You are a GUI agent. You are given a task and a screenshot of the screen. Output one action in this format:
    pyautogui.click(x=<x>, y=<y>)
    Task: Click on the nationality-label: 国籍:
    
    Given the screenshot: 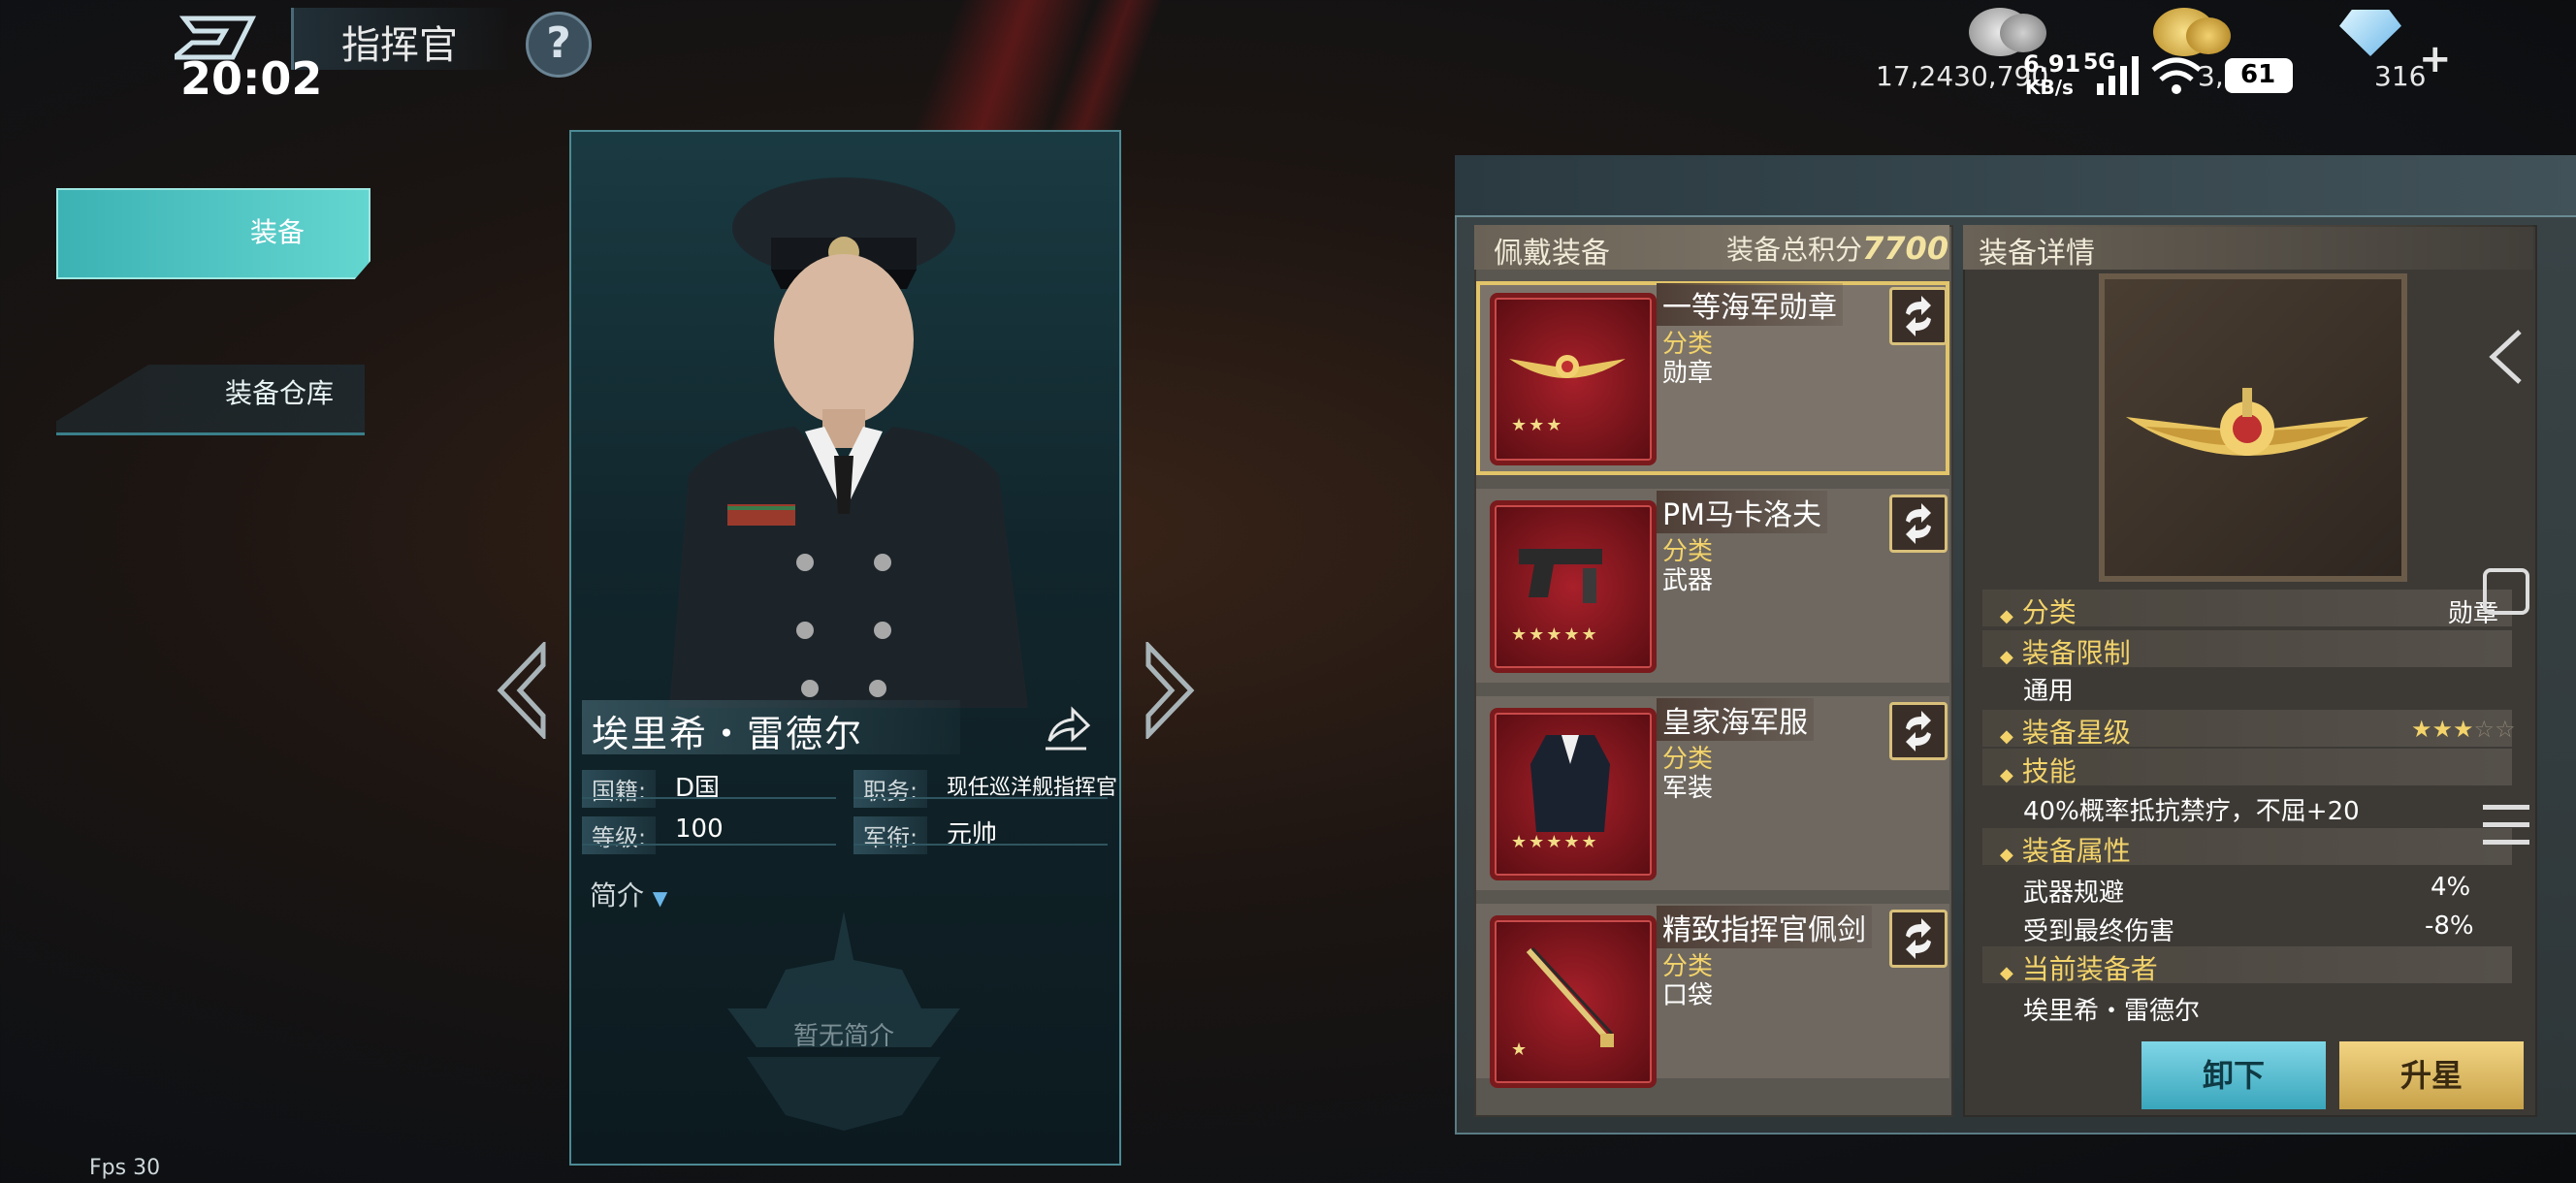 What is the action you would take?
    pyautogui.click(x=619, y=789)
    